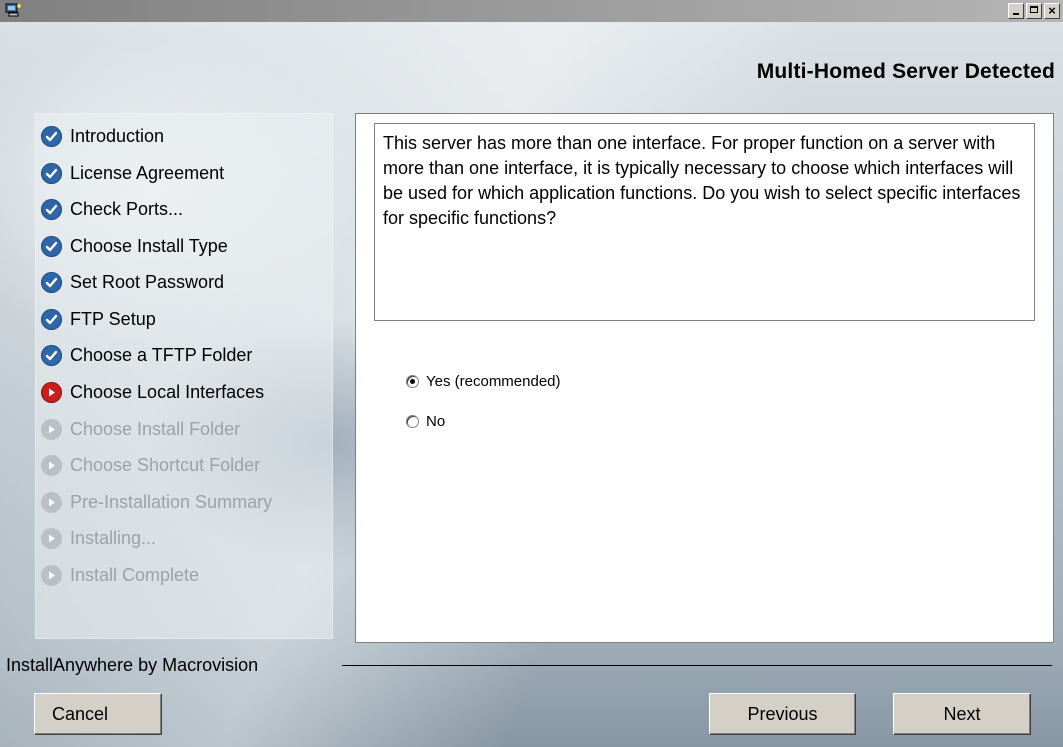 Image resolution: width=1063 pixels, height=747 pixels. I want to click on option-no-label: No, so click(435, 421).